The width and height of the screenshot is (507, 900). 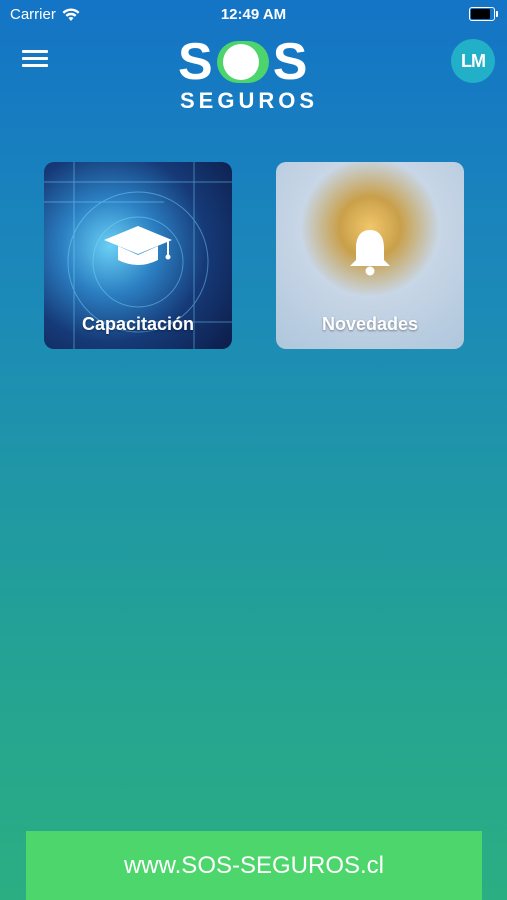 I want to click on profile-avatar: LM, so click(x=473, y=61).